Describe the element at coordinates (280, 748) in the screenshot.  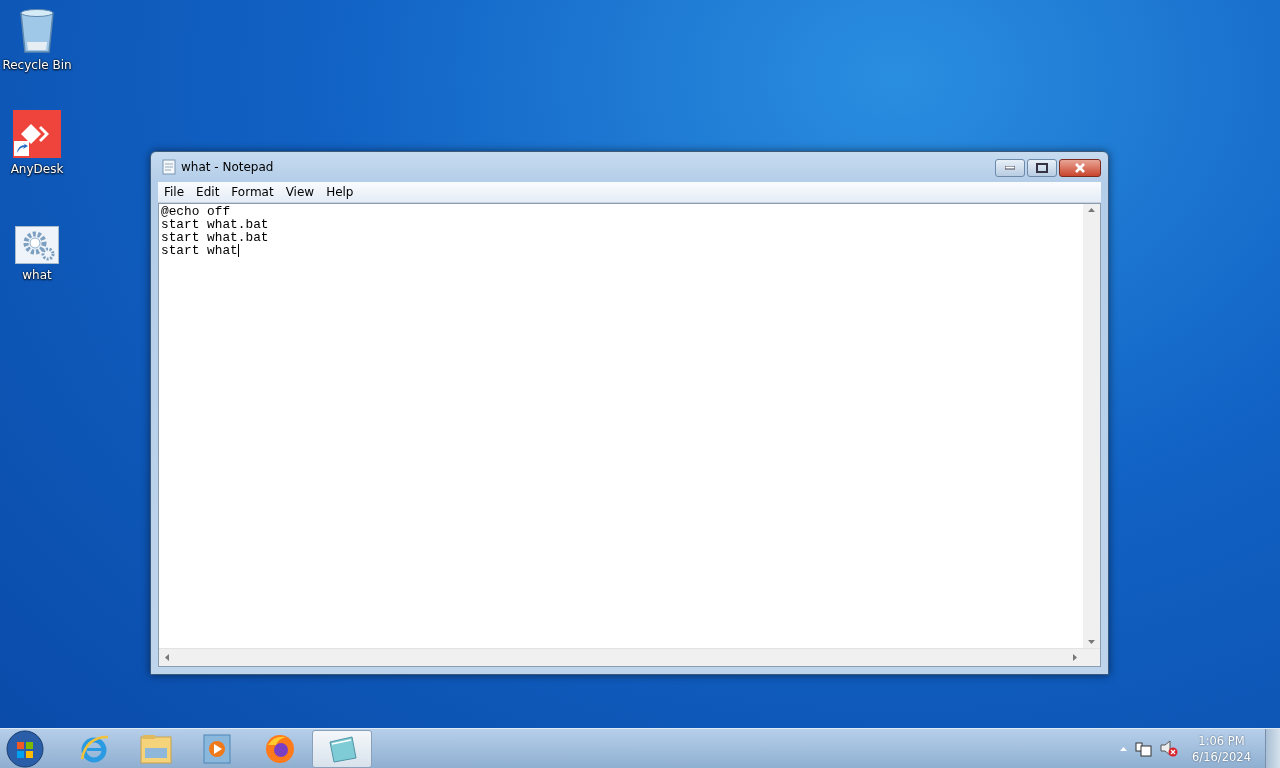
I see `fox-globe-icon` at that location.